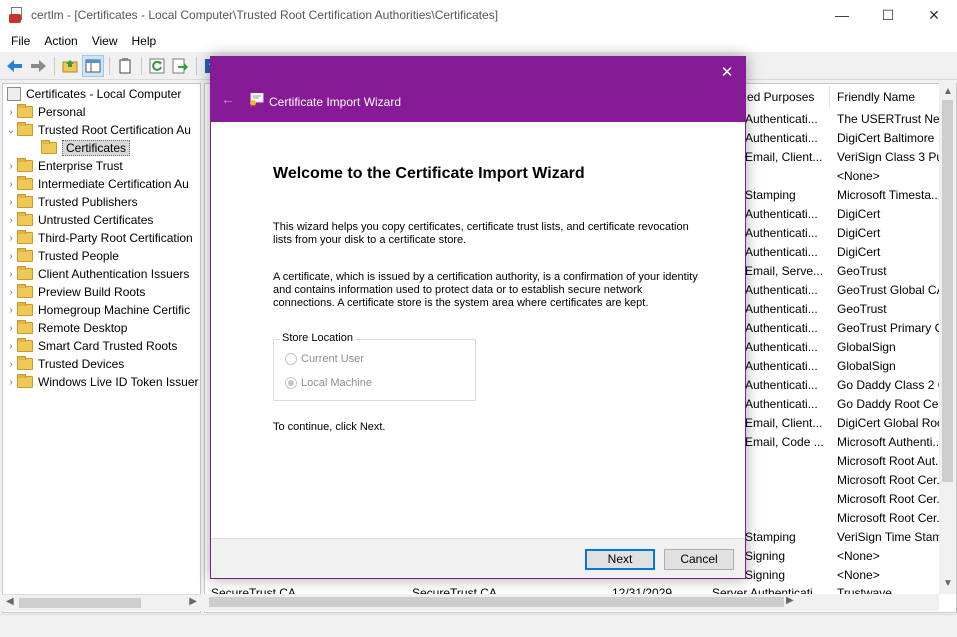  What do you see at coordinates (291, 383) in the screenshot?
I see `radio-button-selected` at bounding box center [291, 383].